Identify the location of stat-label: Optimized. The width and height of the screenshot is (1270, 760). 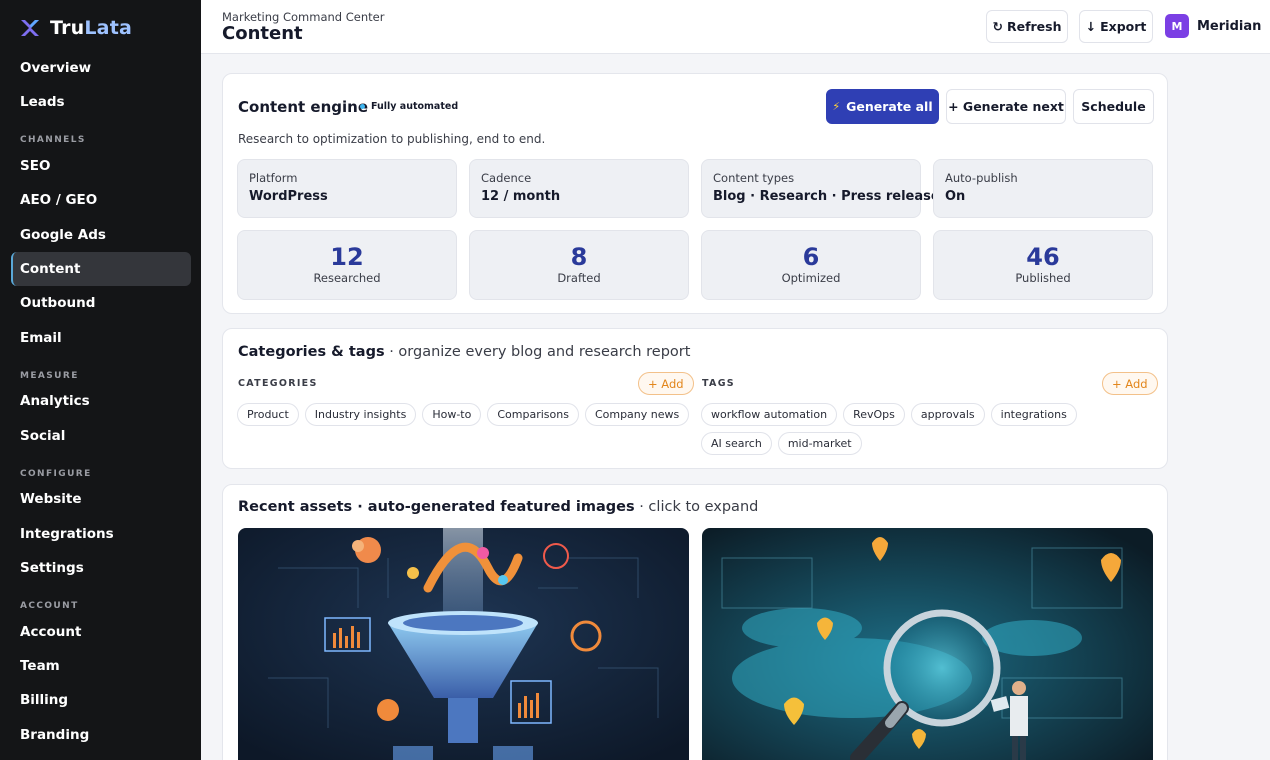
(811, 278).